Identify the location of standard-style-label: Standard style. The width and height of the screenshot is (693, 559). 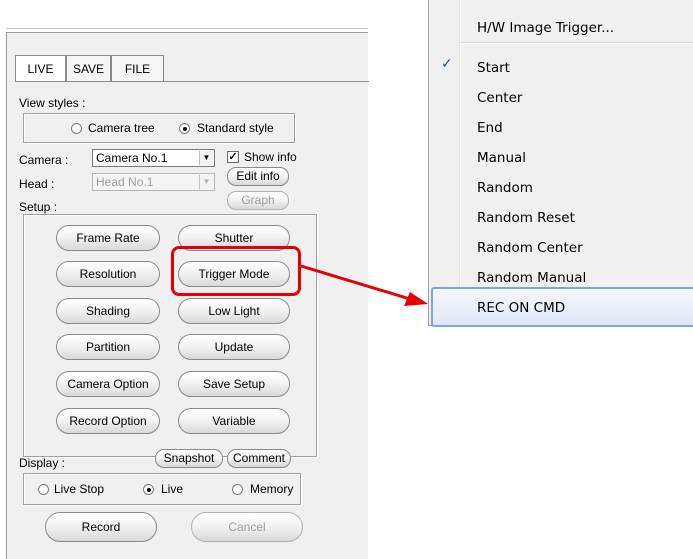
(235, 128).